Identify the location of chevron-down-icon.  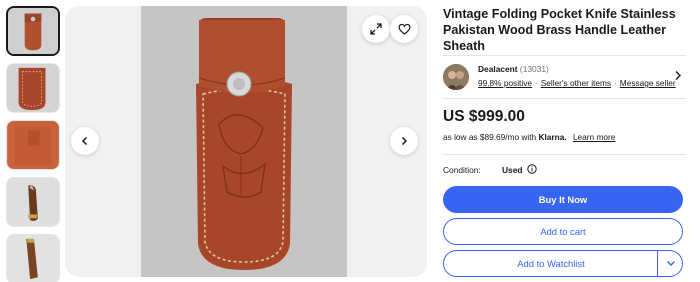
(671, 263).